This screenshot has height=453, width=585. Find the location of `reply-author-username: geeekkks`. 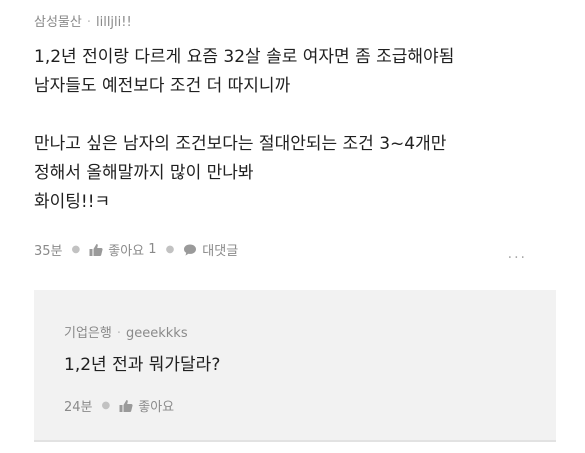

reply-author-username: geeekkks is located at coordinates (157, 333).